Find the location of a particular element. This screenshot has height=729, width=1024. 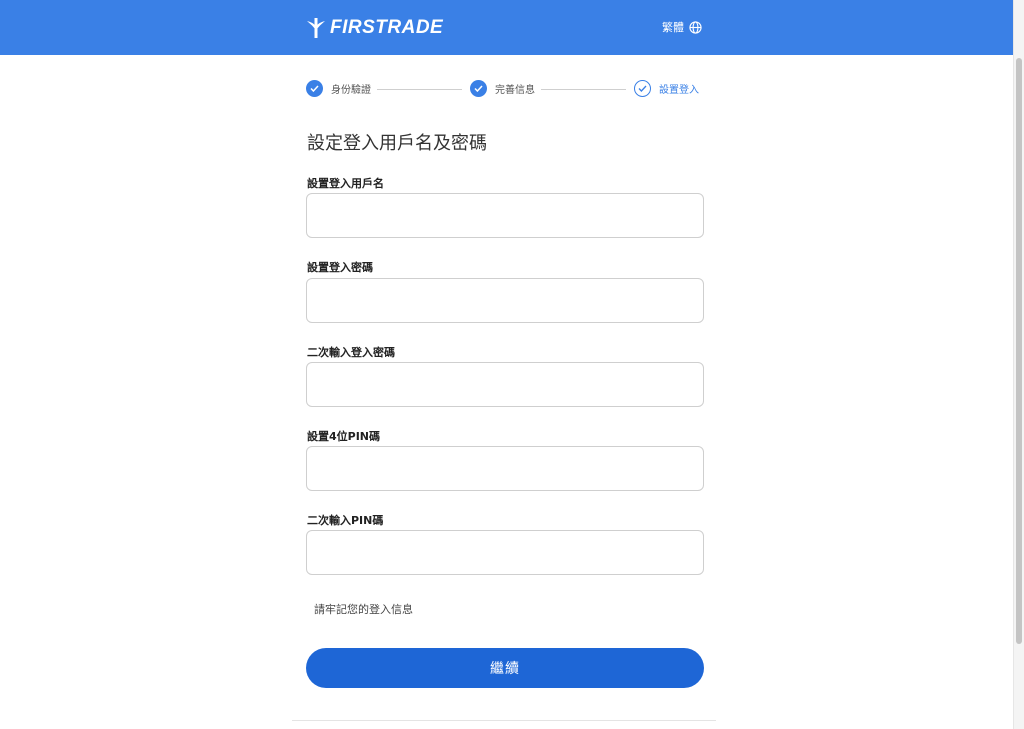

firstrade-logo-icon is located at coordinates (316, 28).